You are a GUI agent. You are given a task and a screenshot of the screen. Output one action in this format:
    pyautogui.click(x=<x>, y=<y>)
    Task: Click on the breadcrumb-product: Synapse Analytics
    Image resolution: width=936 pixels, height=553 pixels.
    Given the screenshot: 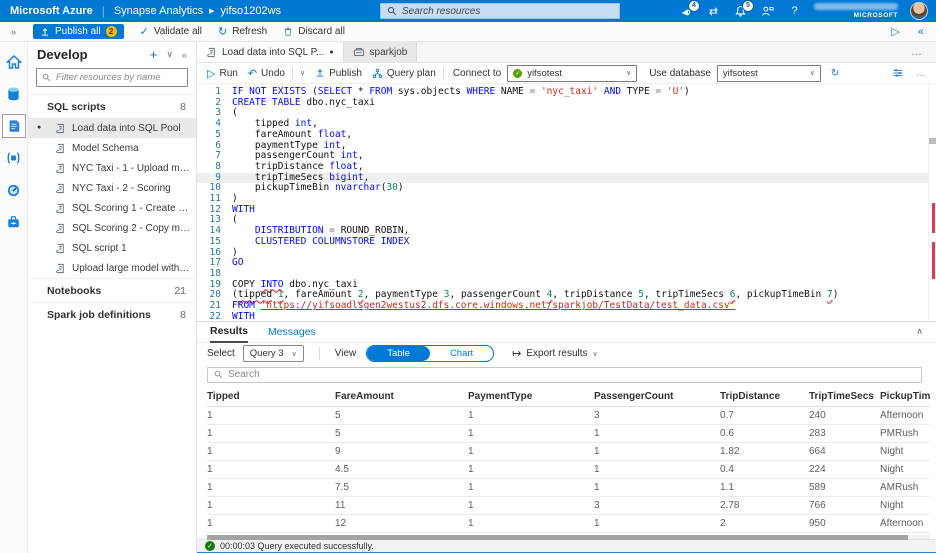 What is the action you would take?
    pyautogui.click(x=158, y=11)
    